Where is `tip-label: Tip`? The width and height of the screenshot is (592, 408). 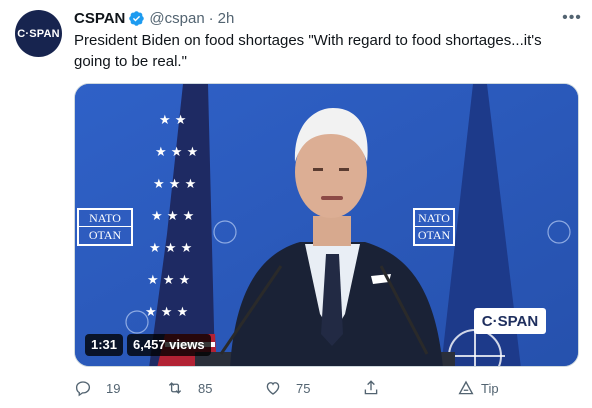
tip-label: Tip is located at coordinates (490, 388).